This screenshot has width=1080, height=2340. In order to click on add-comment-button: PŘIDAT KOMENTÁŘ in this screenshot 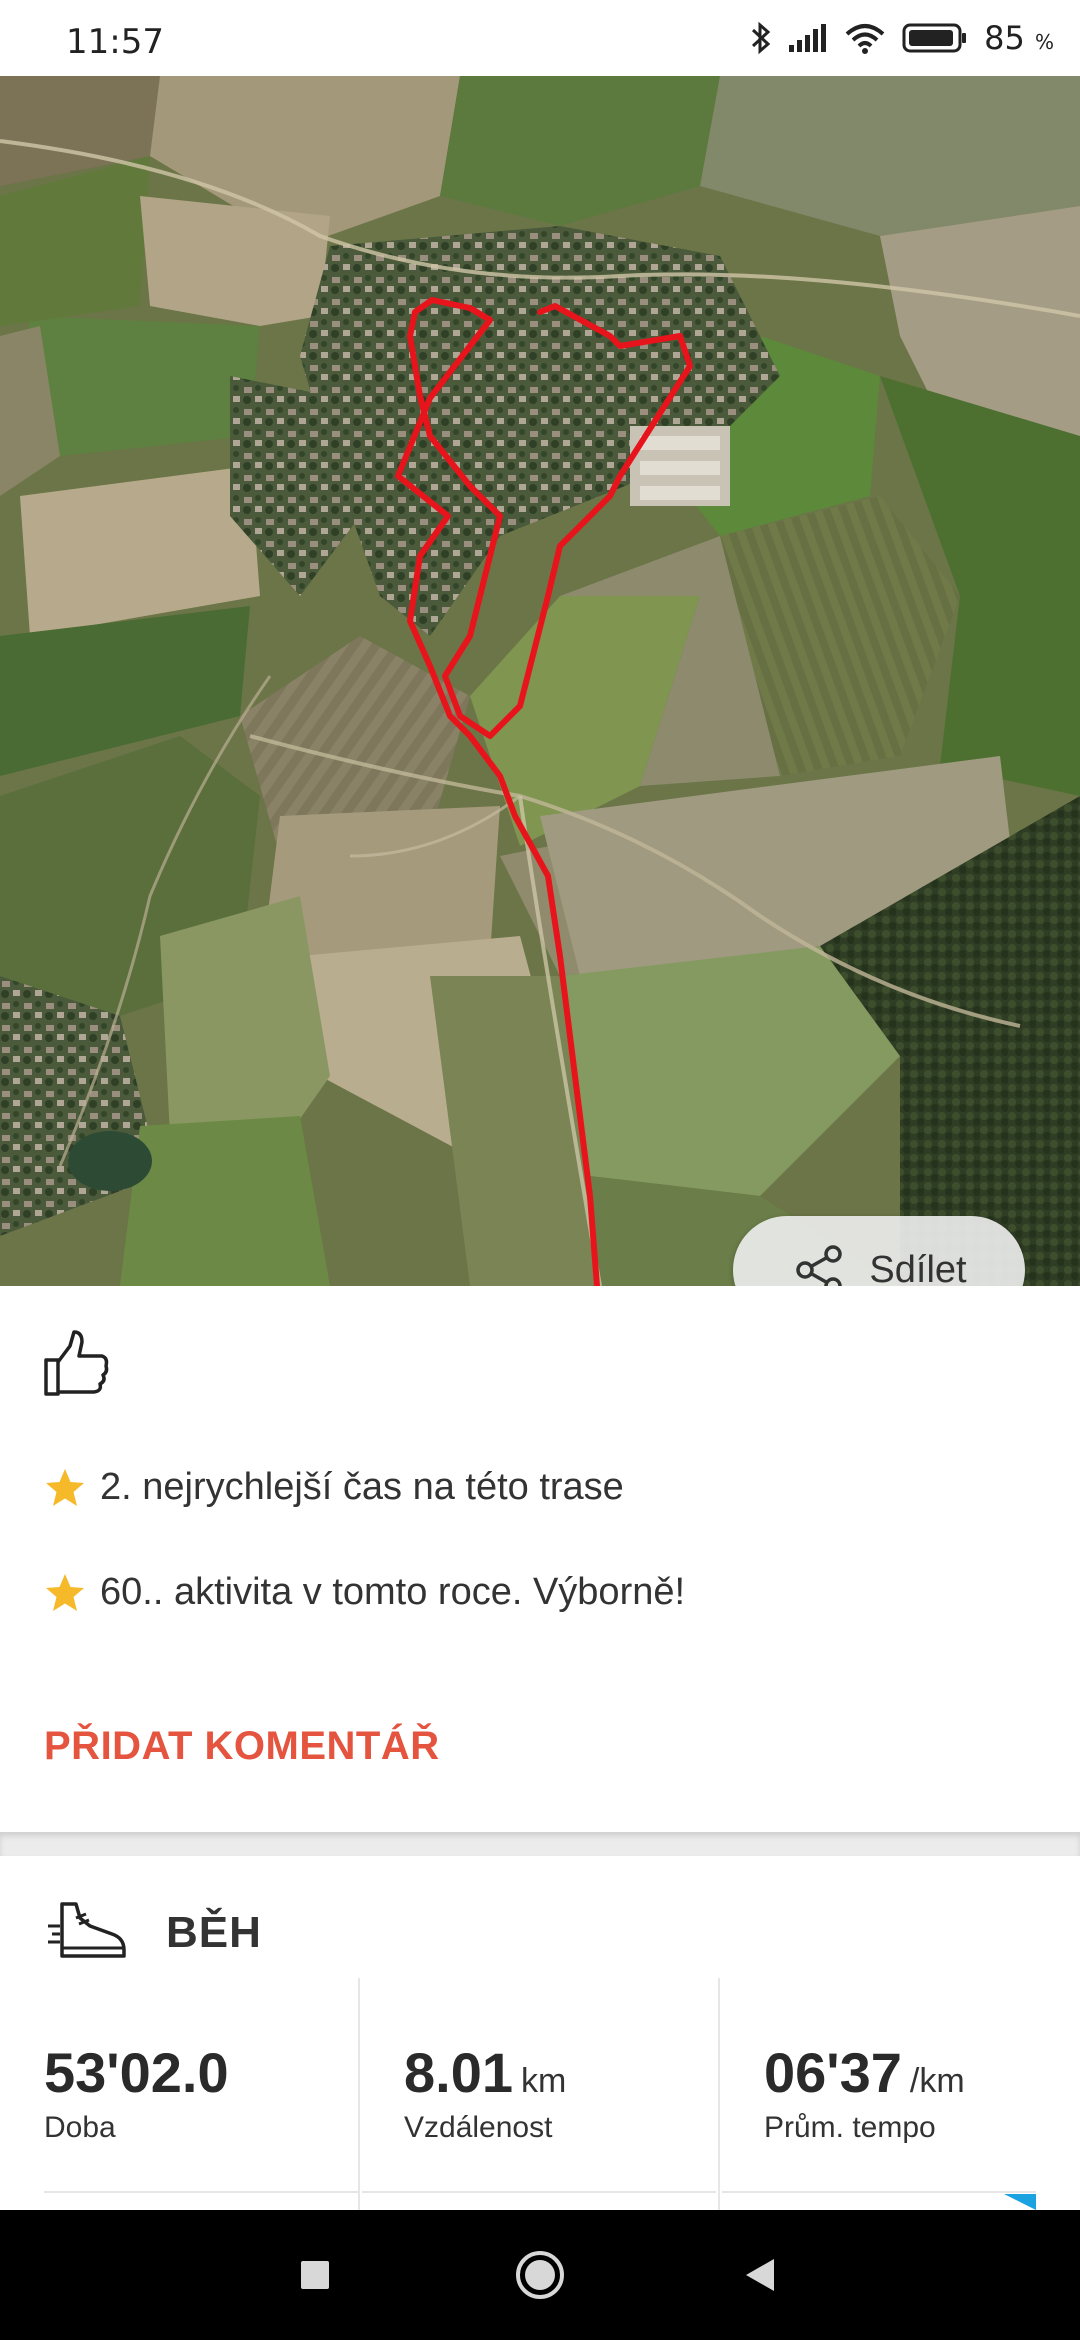, I will do `click(242, 1746)`.